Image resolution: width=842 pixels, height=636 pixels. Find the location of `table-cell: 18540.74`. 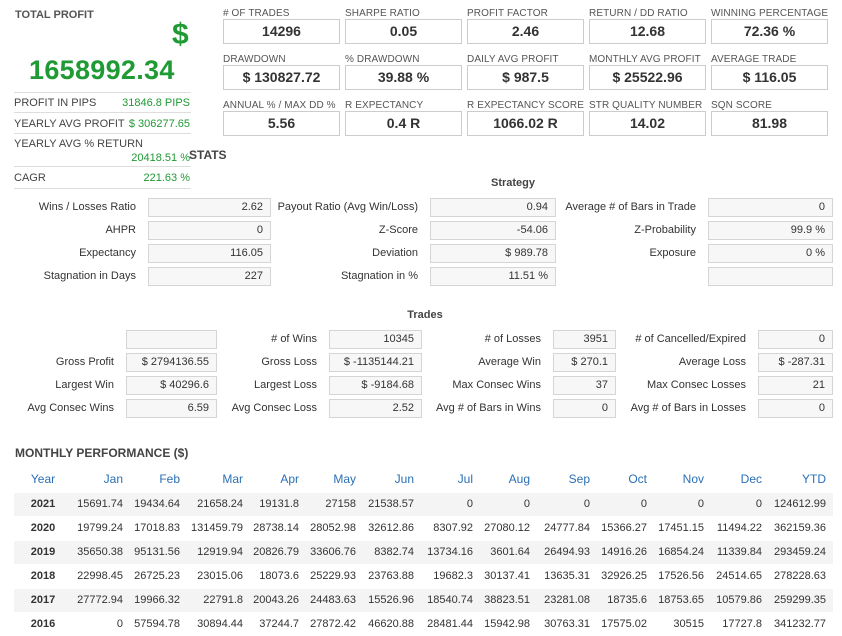

table-cell: 18540.74 is located at coordinates (450, 599).